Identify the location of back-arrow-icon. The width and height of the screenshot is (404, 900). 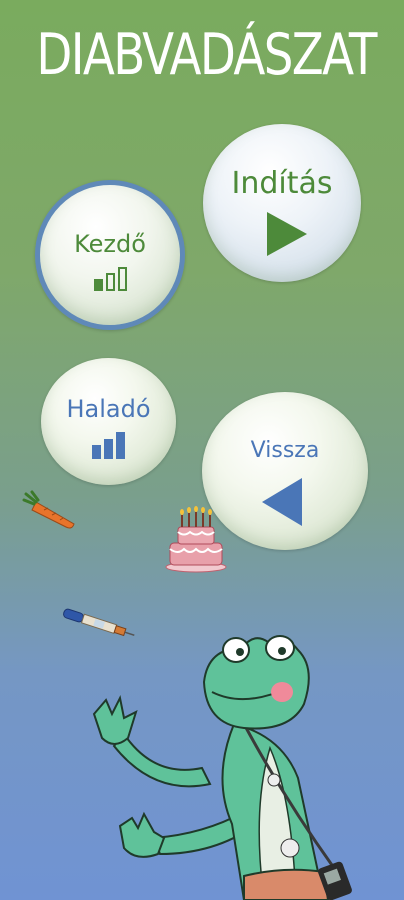
(282, 502).